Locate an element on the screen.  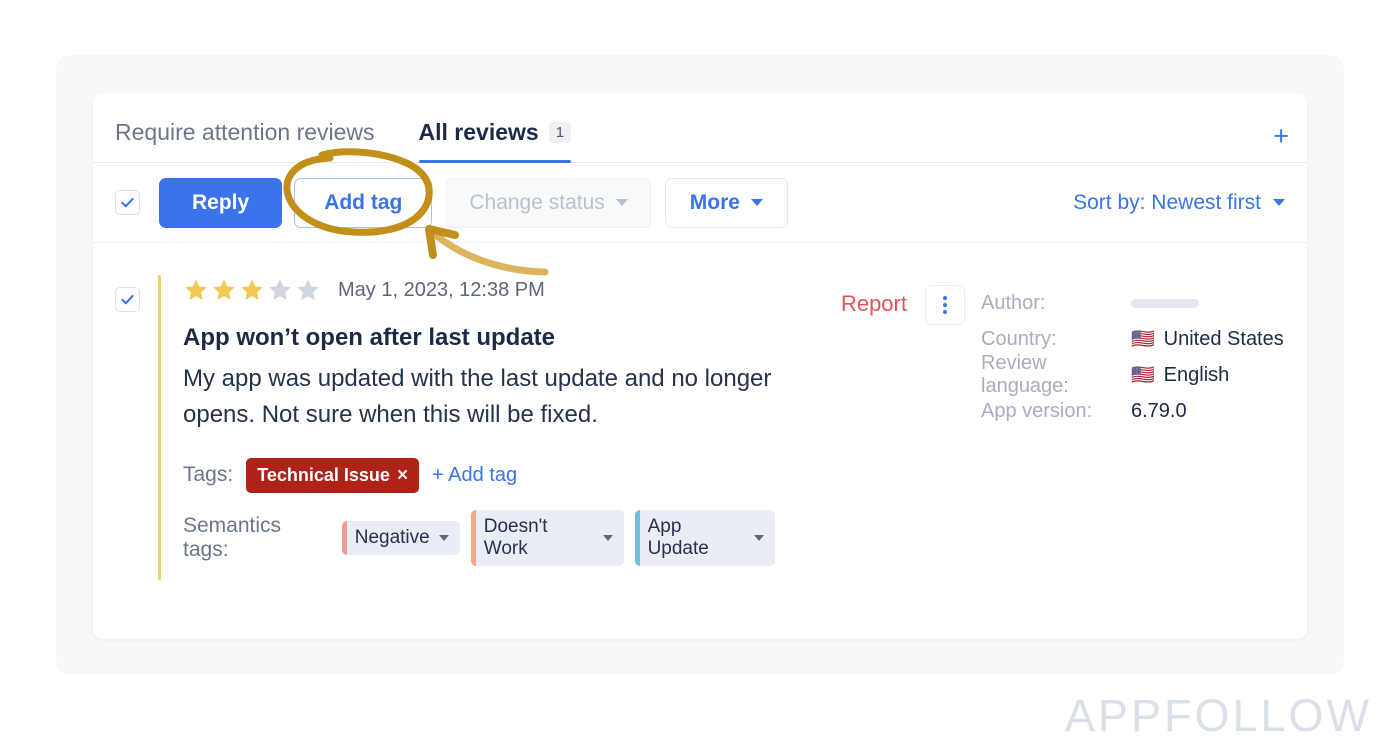
metadata-value is located at coordinates (1165, 303).